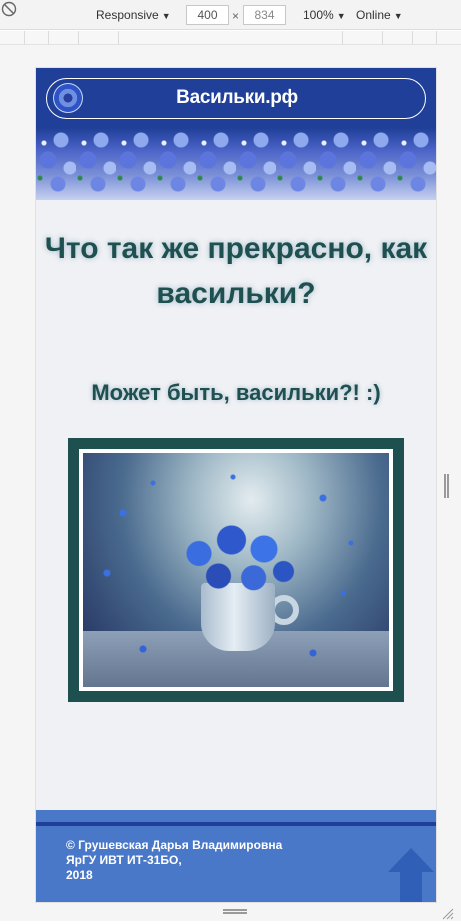 Image resolution: width=461 pixels, height=924 pixels. Describe the element at coordinates (236, 392) in the screenshot. I see `page-subheading: Может быть, васильки?! :)` at that location.